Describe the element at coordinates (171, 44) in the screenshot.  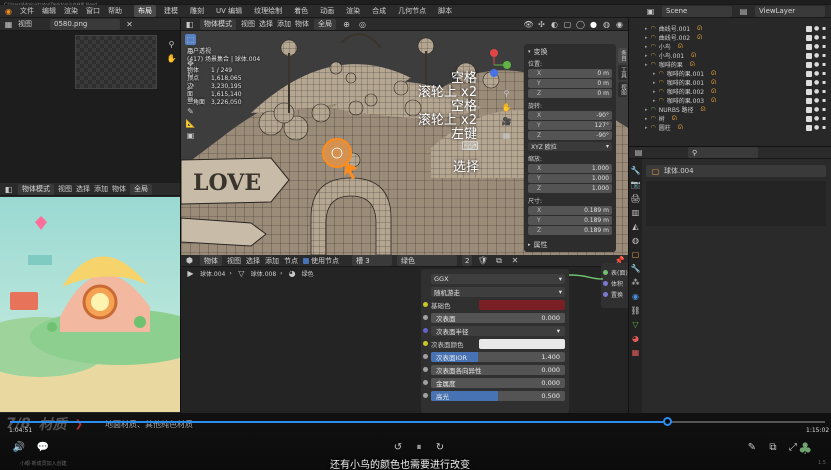
I see `zoom-icon: ⚲` at that location.